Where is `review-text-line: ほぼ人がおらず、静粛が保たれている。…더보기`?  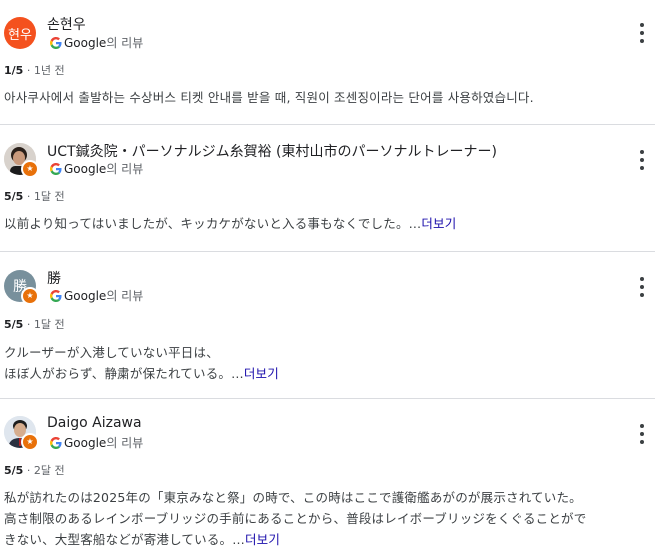 review-text-line: ほぼ人がおらず、静粛が保たれている。…더보기 is located at coordinates (141, 373).